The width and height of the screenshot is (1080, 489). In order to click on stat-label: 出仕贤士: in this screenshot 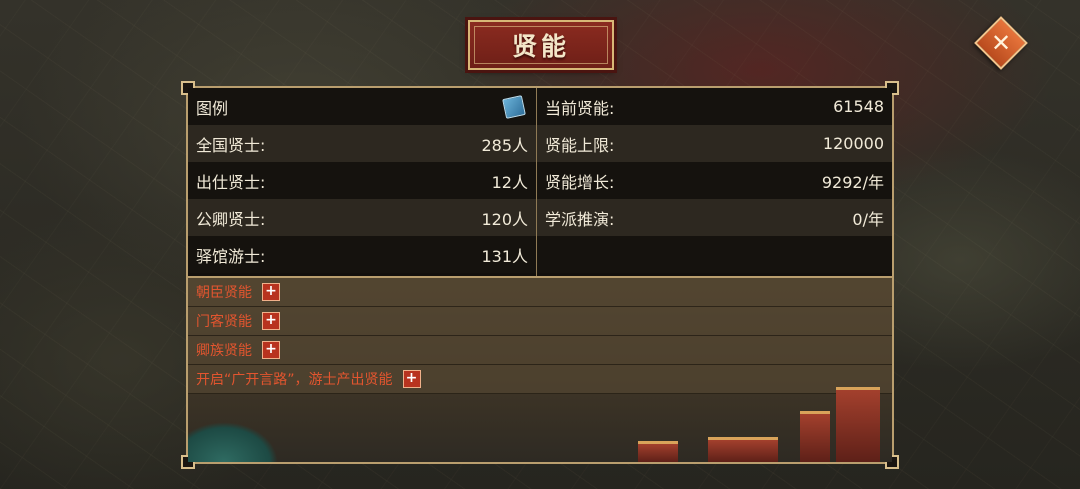, I will do `click(231, 182)`.